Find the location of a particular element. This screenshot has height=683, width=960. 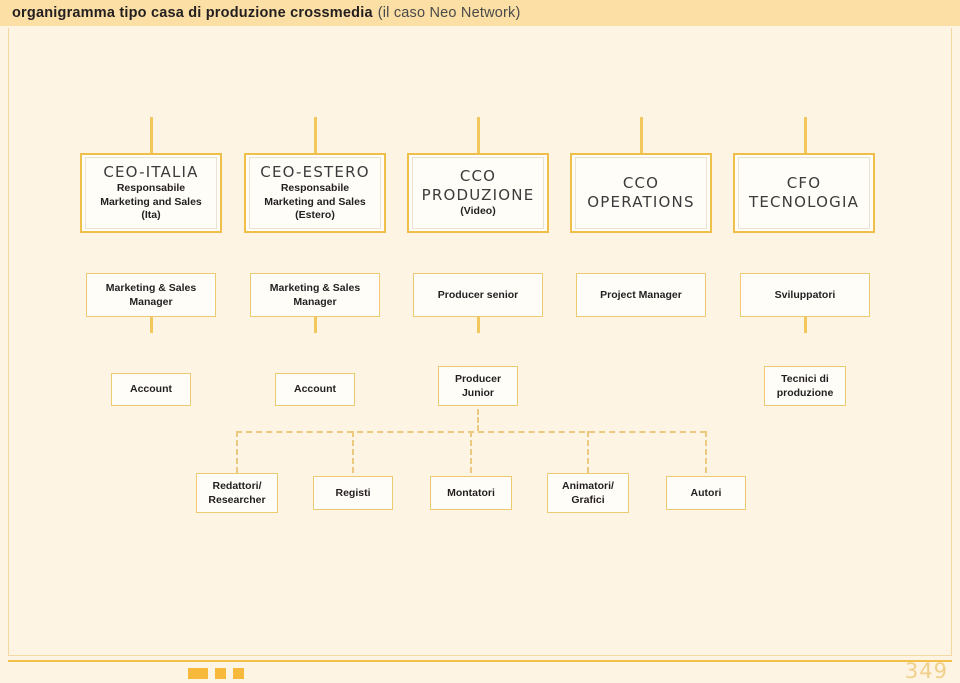

page-frame-bottom-rule is located at coordinates (480, 655).